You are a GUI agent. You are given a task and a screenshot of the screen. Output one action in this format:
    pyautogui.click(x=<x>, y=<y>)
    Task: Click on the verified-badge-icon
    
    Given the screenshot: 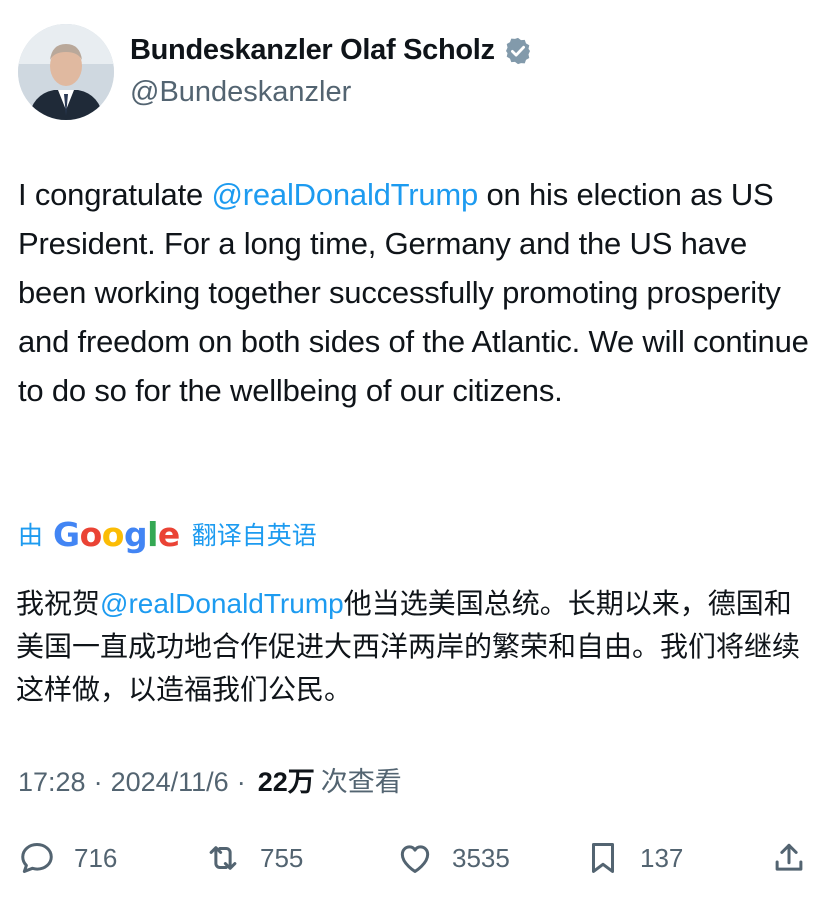 What is the action you would take?
    pyautogui.click(x=517, y=50)
    